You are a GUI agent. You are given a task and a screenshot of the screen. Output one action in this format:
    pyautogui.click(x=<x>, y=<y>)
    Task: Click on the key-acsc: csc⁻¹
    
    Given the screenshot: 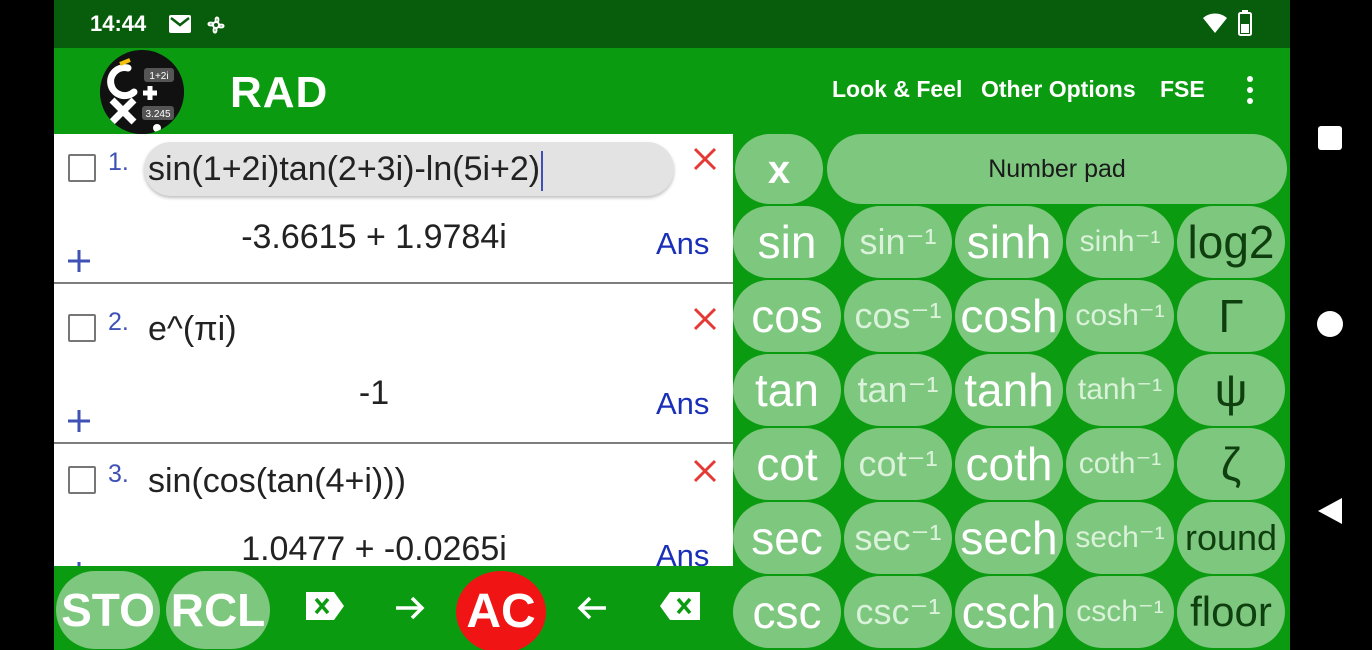 What is the action you would take?
    pyautogui.click(x=898, y=612)
    